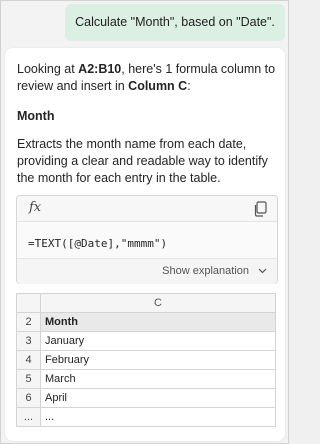 This screenshot has width=320, height=444. I want to click on table-row: 4 February, so click(146, 360).